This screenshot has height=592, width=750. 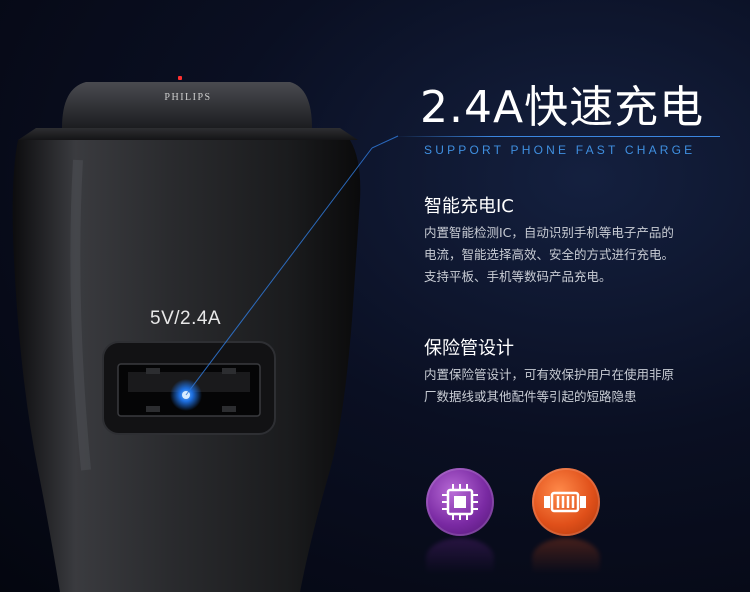 What do you see at coordinates (562, 107) in the screenshot?
I see `headline-title: 2.4A快速充电` at bounding box center [562, 107].